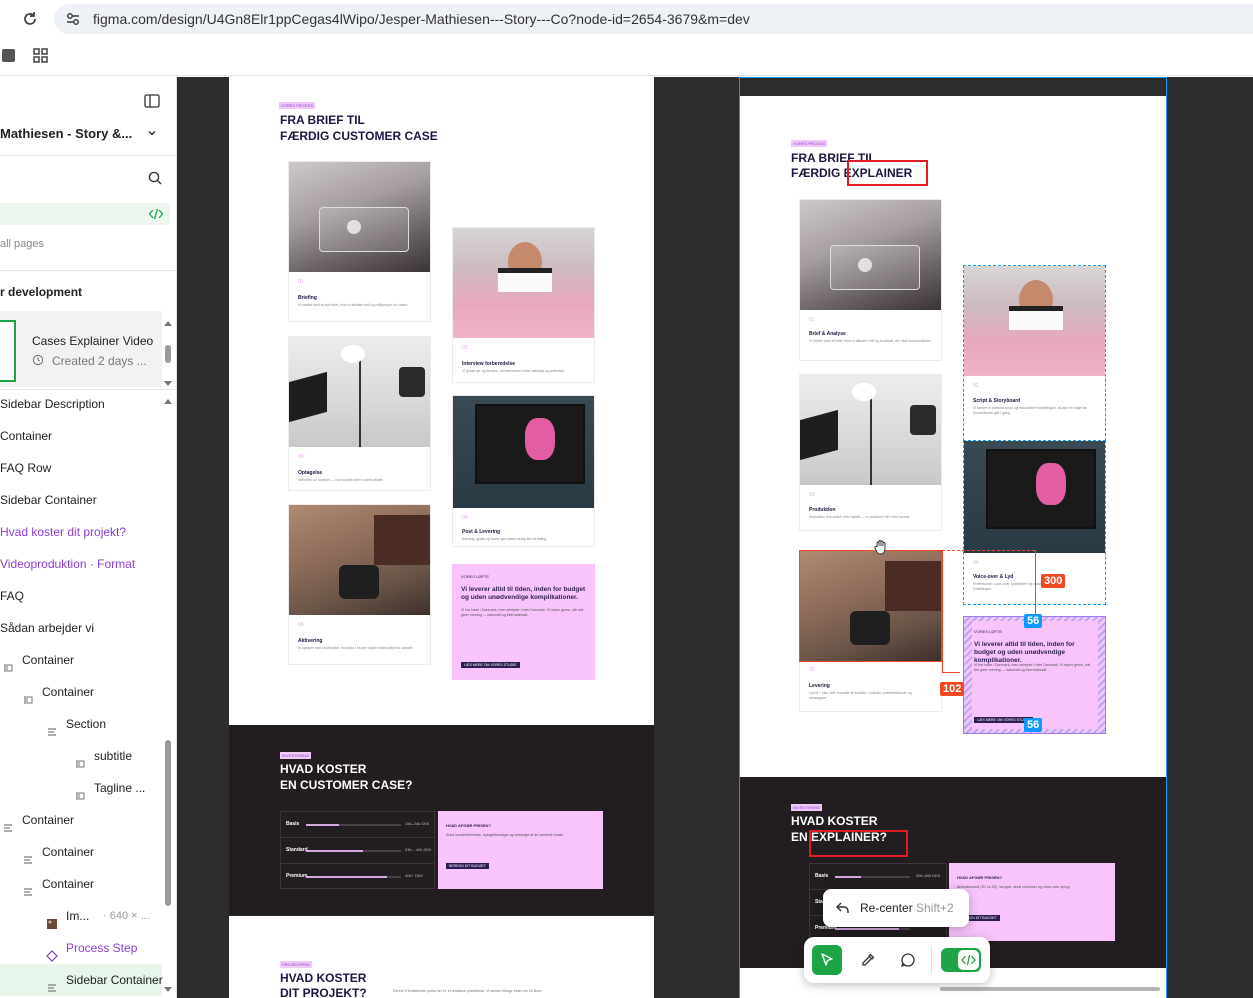 Image resolution: width=1253 pixels, height=998 pixels. I want to click on layer-row: subtitle, so click(81, 756).